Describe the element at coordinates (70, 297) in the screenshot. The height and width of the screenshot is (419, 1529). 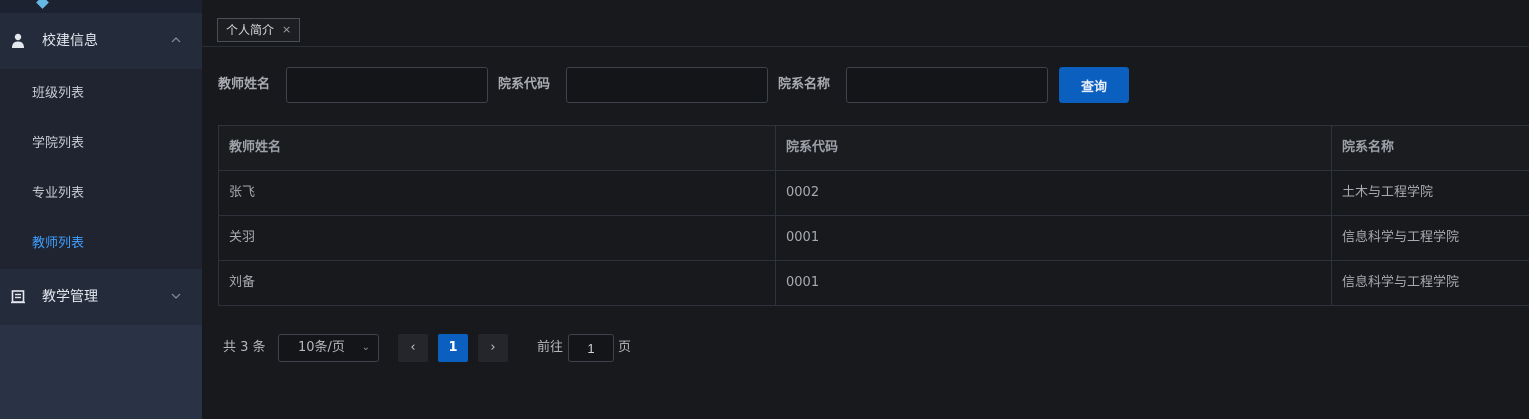
I see `menu-group-title: 教学管理` at that location.